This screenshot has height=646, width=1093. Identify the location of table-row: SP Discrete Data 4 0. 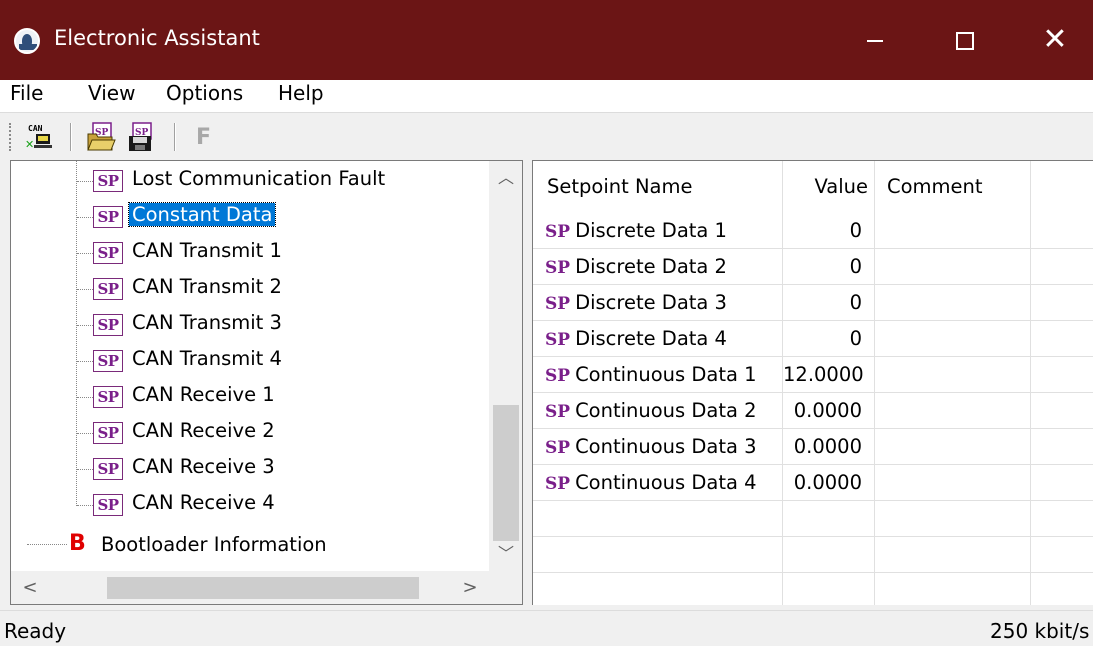
(813, 339).